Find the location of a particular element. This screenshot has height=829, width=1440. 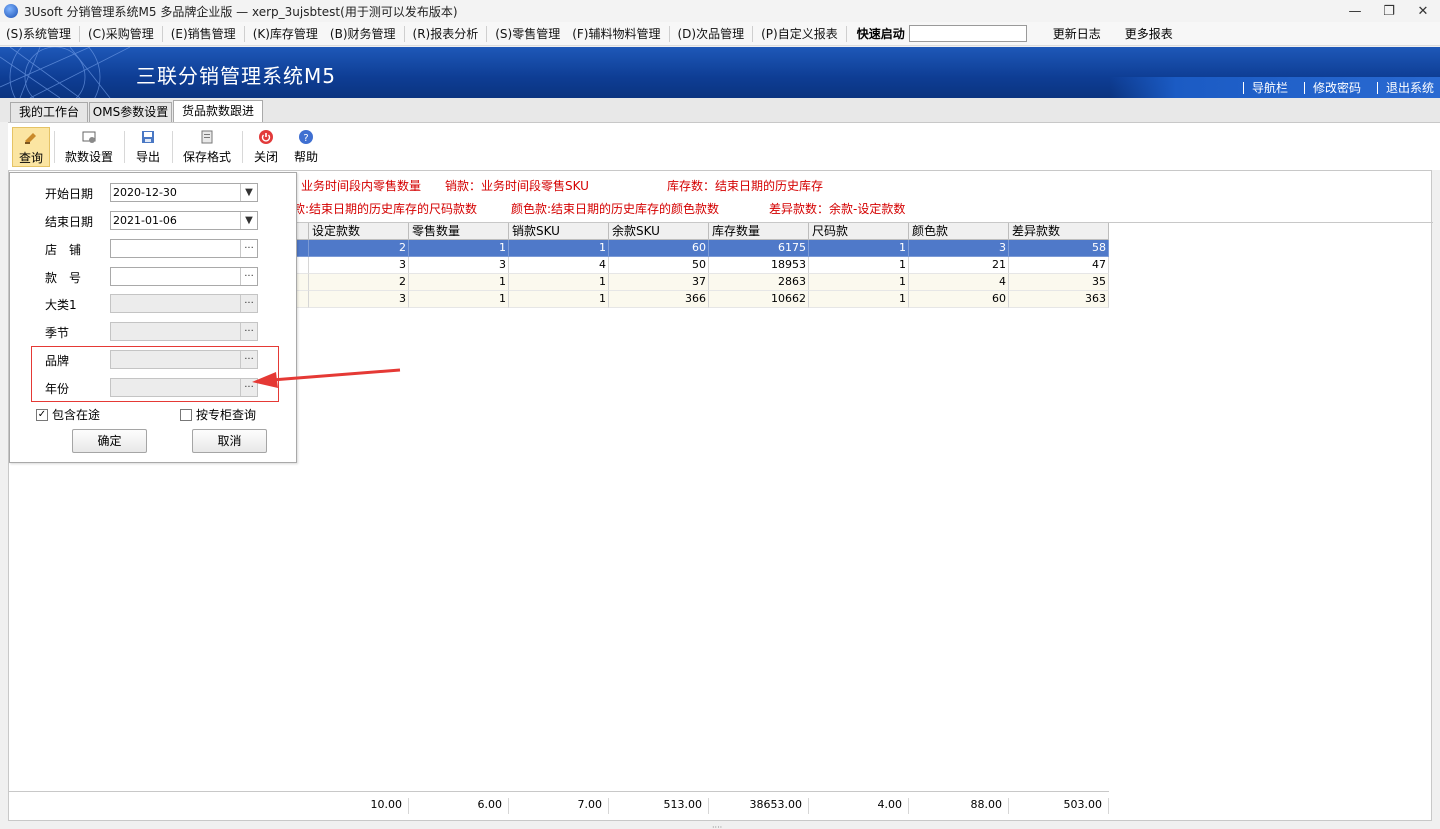

season-label: 季节 is located at coordinates (57, 333).